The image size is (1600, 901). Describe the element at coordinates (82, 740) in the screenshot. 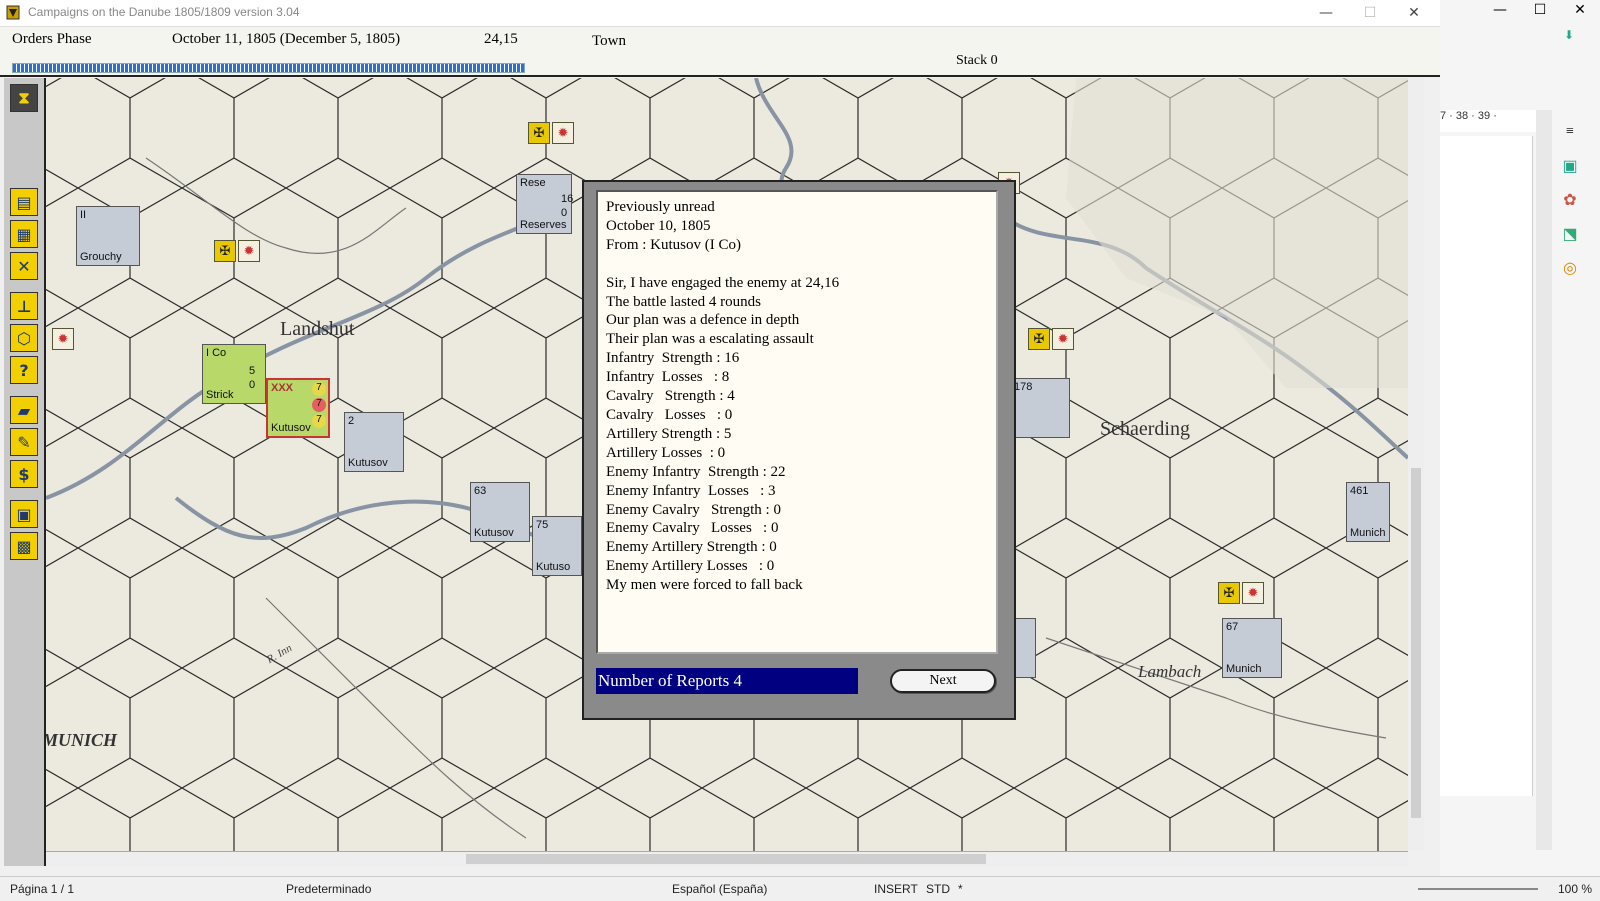

I see `place-munich: MUNICH` at that location.